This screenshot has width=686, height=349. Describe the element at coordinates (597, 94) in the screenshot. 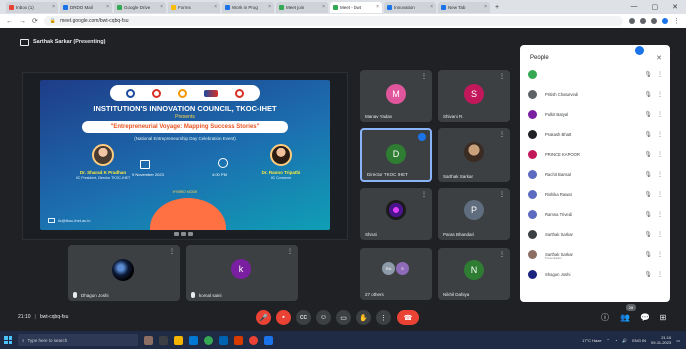

I see `people-list-item: Pritish Chaturvedi 🎙 ⋮` at that location.